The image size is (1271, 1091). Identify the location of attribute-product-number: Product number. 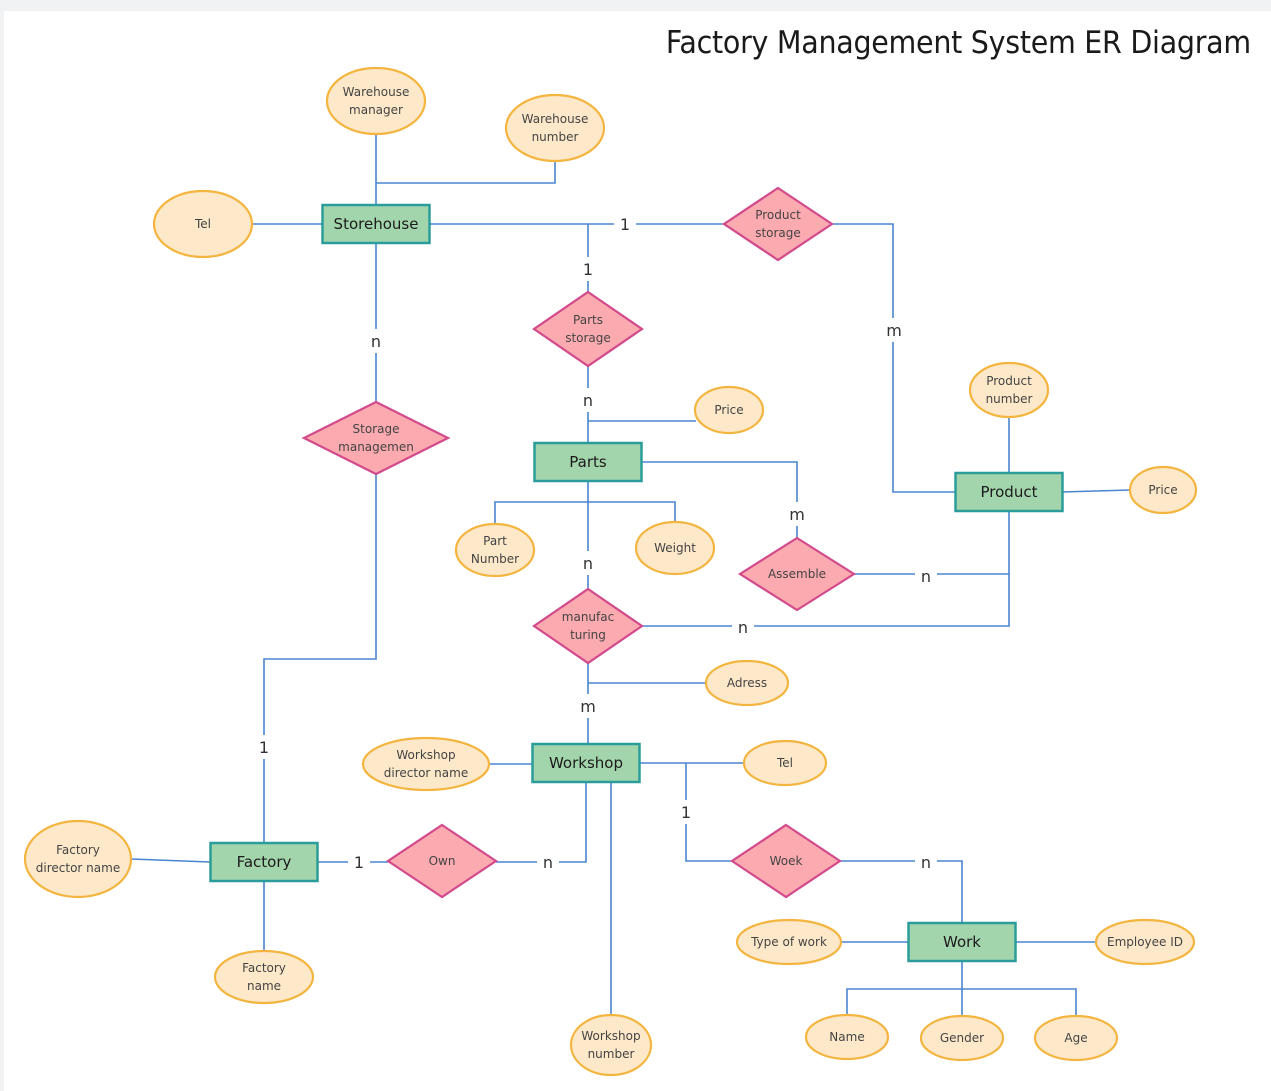
(1009, 390).